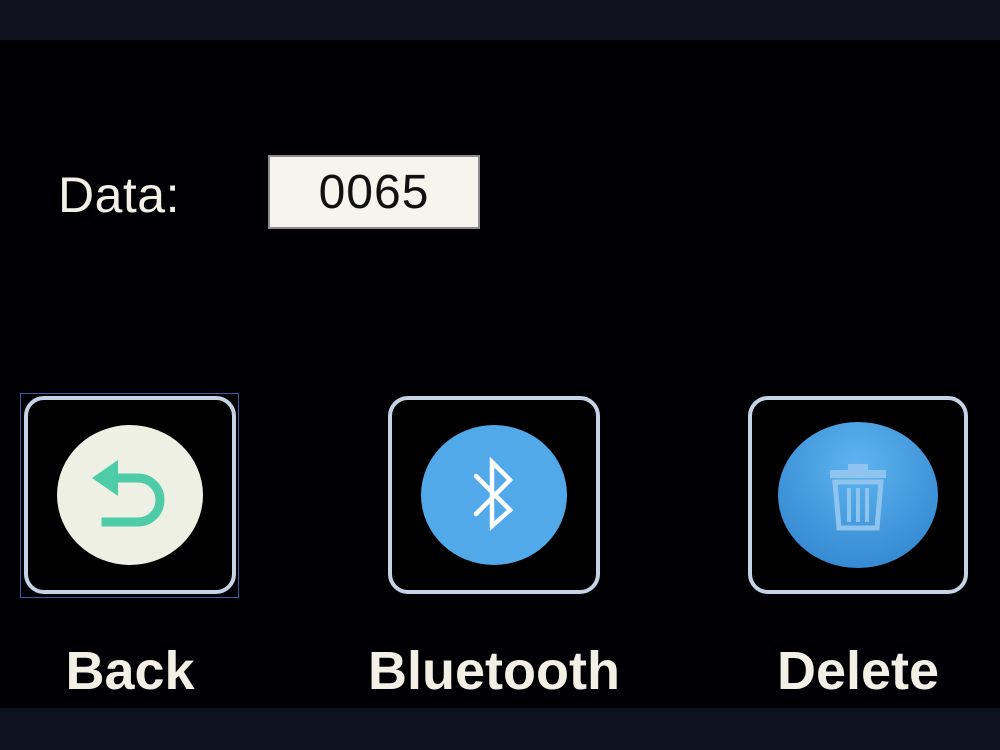 This screenshot has width=1000, height=750. I want to click on back-button, so click(130, 495).